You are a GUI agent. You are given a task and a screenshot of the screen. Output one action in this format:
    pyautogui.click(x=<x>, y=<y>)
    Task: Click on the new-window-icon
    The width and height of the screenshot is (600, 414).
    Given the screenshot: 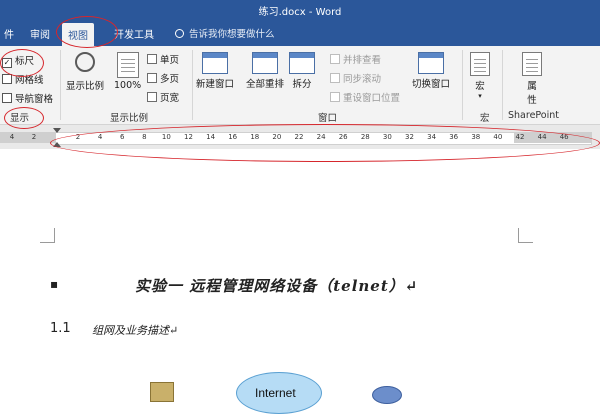 What is the action you would take?
    pyautogui.click(x=215, y=63)
    